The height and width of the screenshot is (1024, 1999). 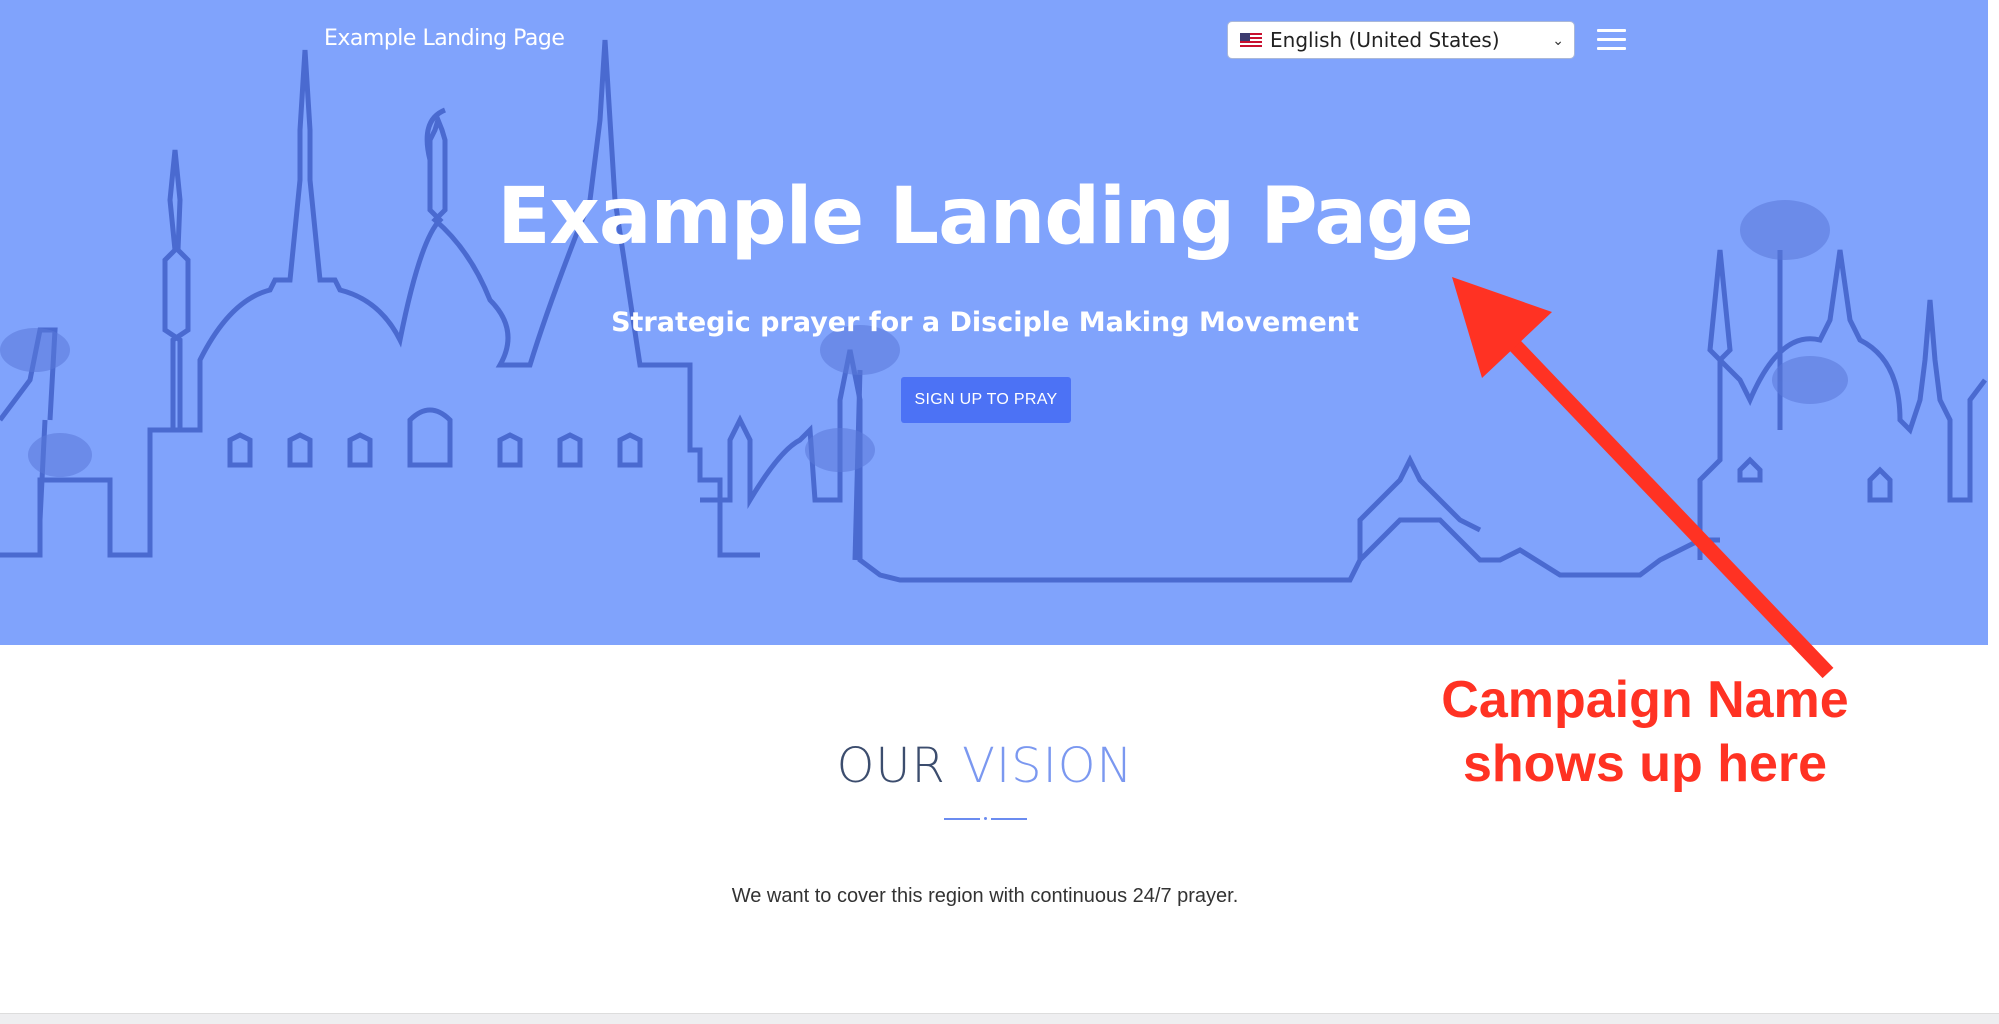 What do you see at coordinates (1611, 40) in the screenshot?
I see `hamburger-menu-icon` at bounding box center [1611, 40].